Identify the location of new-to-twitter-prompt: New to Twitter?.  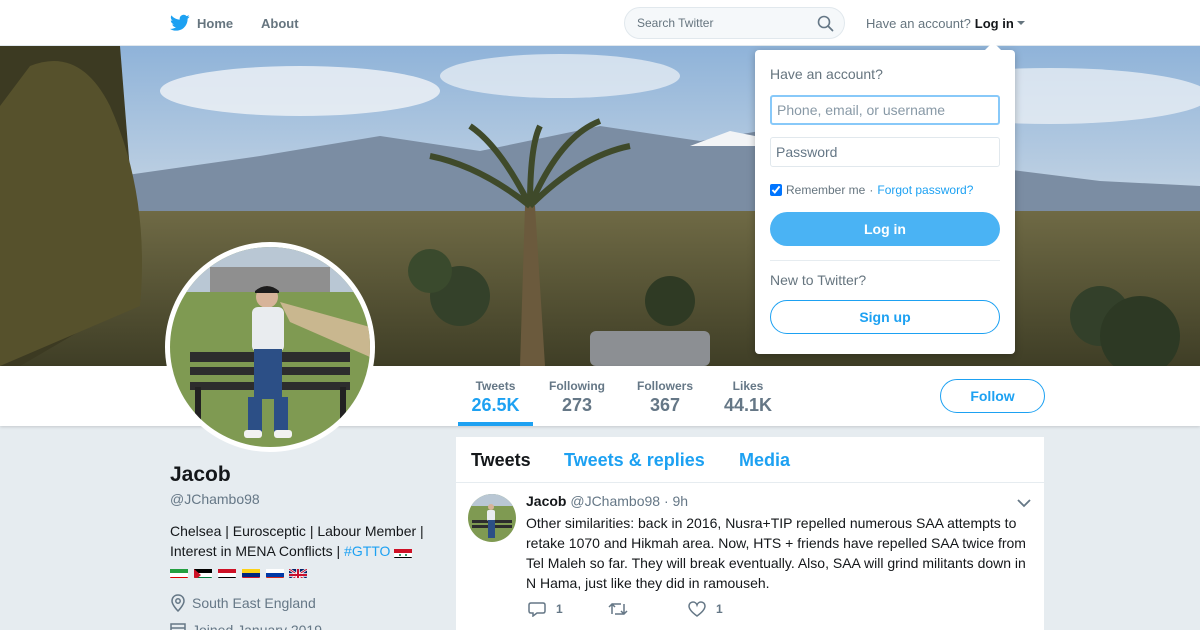
(818, 280).